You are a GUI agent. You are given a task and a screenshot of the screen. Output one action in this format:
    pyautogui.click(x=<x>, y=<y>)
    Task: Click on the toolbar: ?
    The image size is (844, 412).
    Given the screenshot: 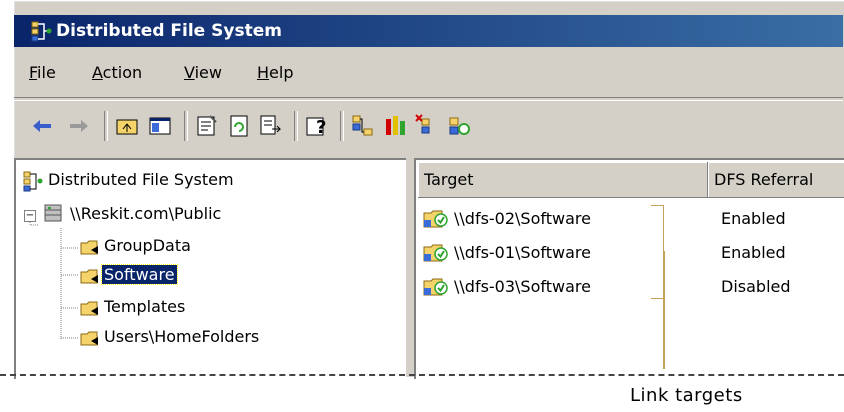 What is the action you would take?
    pyautogui.click(x=428, y=125)
    